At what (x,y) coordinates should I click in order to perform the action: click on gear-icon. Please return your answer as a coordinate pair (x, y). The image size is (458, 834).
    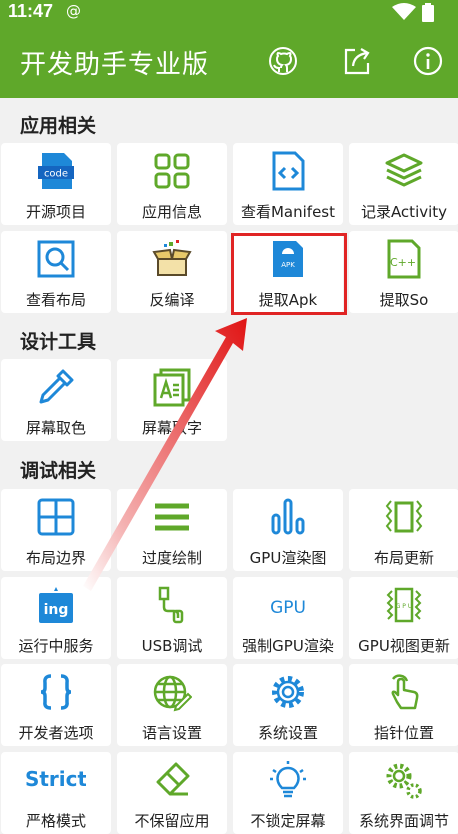
    Looking at the image, I should click on (288, 692).